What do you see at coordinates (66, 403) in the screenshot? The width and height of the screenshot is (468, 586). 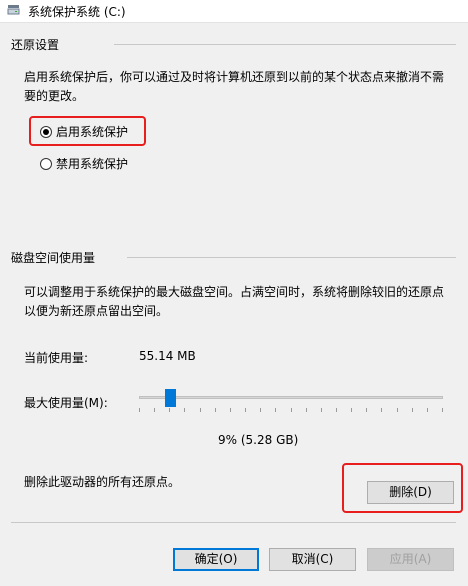 I see `max-usage-label: 最大使用量(M):` at bounding box center [66, 403].